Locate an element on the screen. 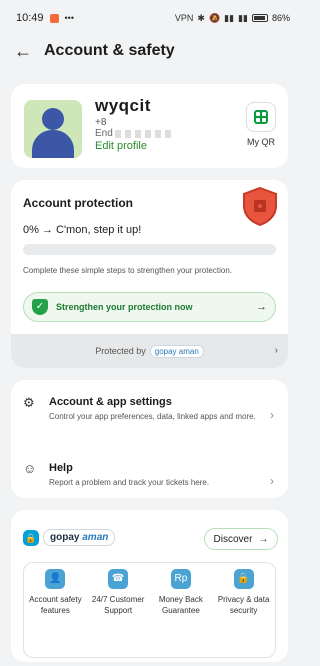 Image resolution: width=320 pixels, height=666 pixels. strengthen-protection-button: ✓ Strengthen your protection now → is located at coordinates (149, 307).